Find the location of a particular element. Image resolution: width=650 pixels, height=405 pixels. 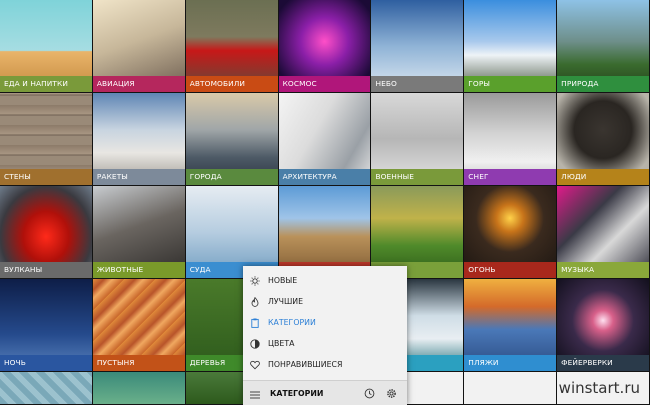

category-tile: ОГОНЬ is located at coordinates (511, 232).